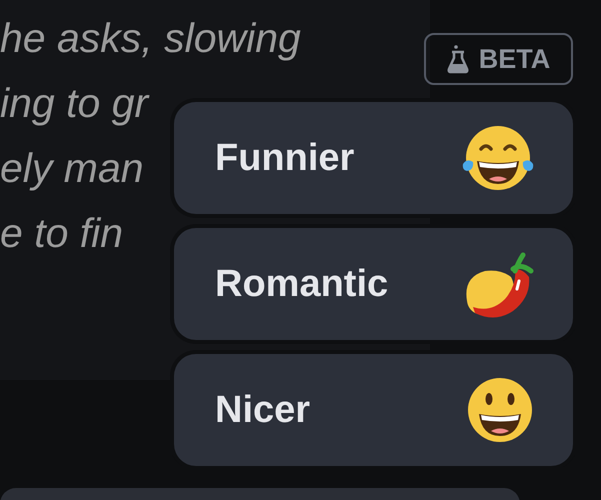 The width and height of the screenshot is (601, 500). Describe the element at coordinates (500, 410) in the screenshot. I see `smiley-face-icon` at that location.